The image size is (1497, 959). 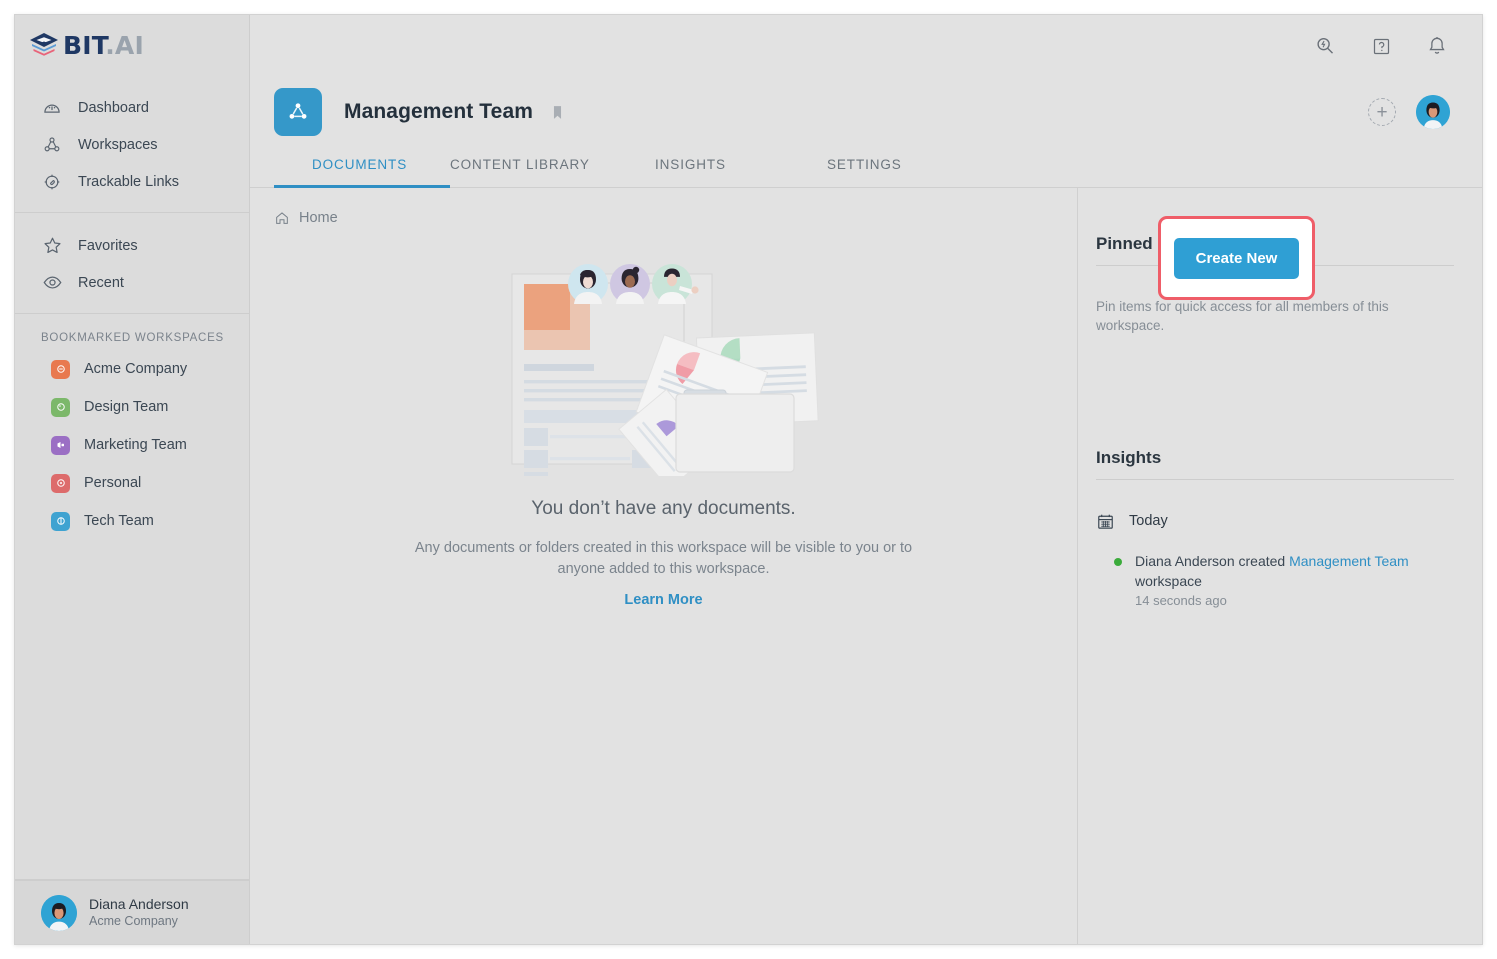 I want to click on user-name: Diana Anderson, so click(x=139, y=904).